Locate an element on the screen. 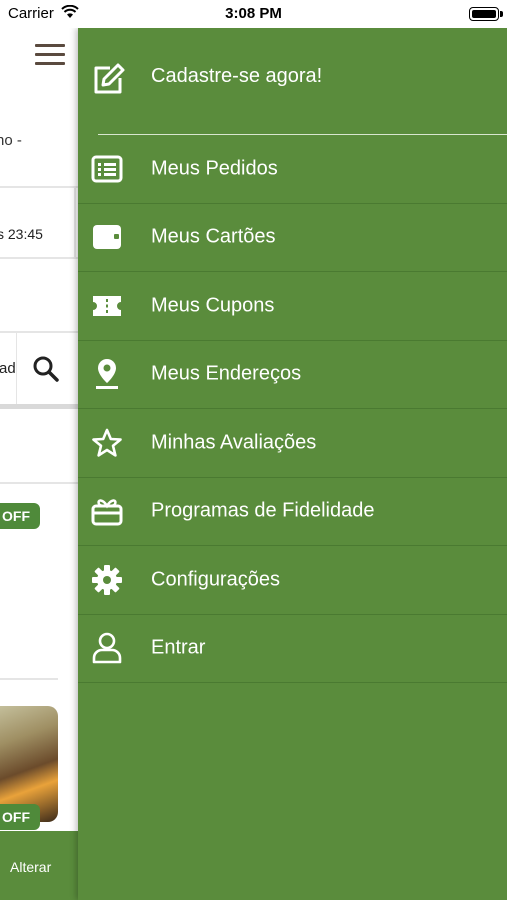 The width and height of the screenshot is (507, 900). menu-item-label: Entrar is located at coordinates (178, 647).